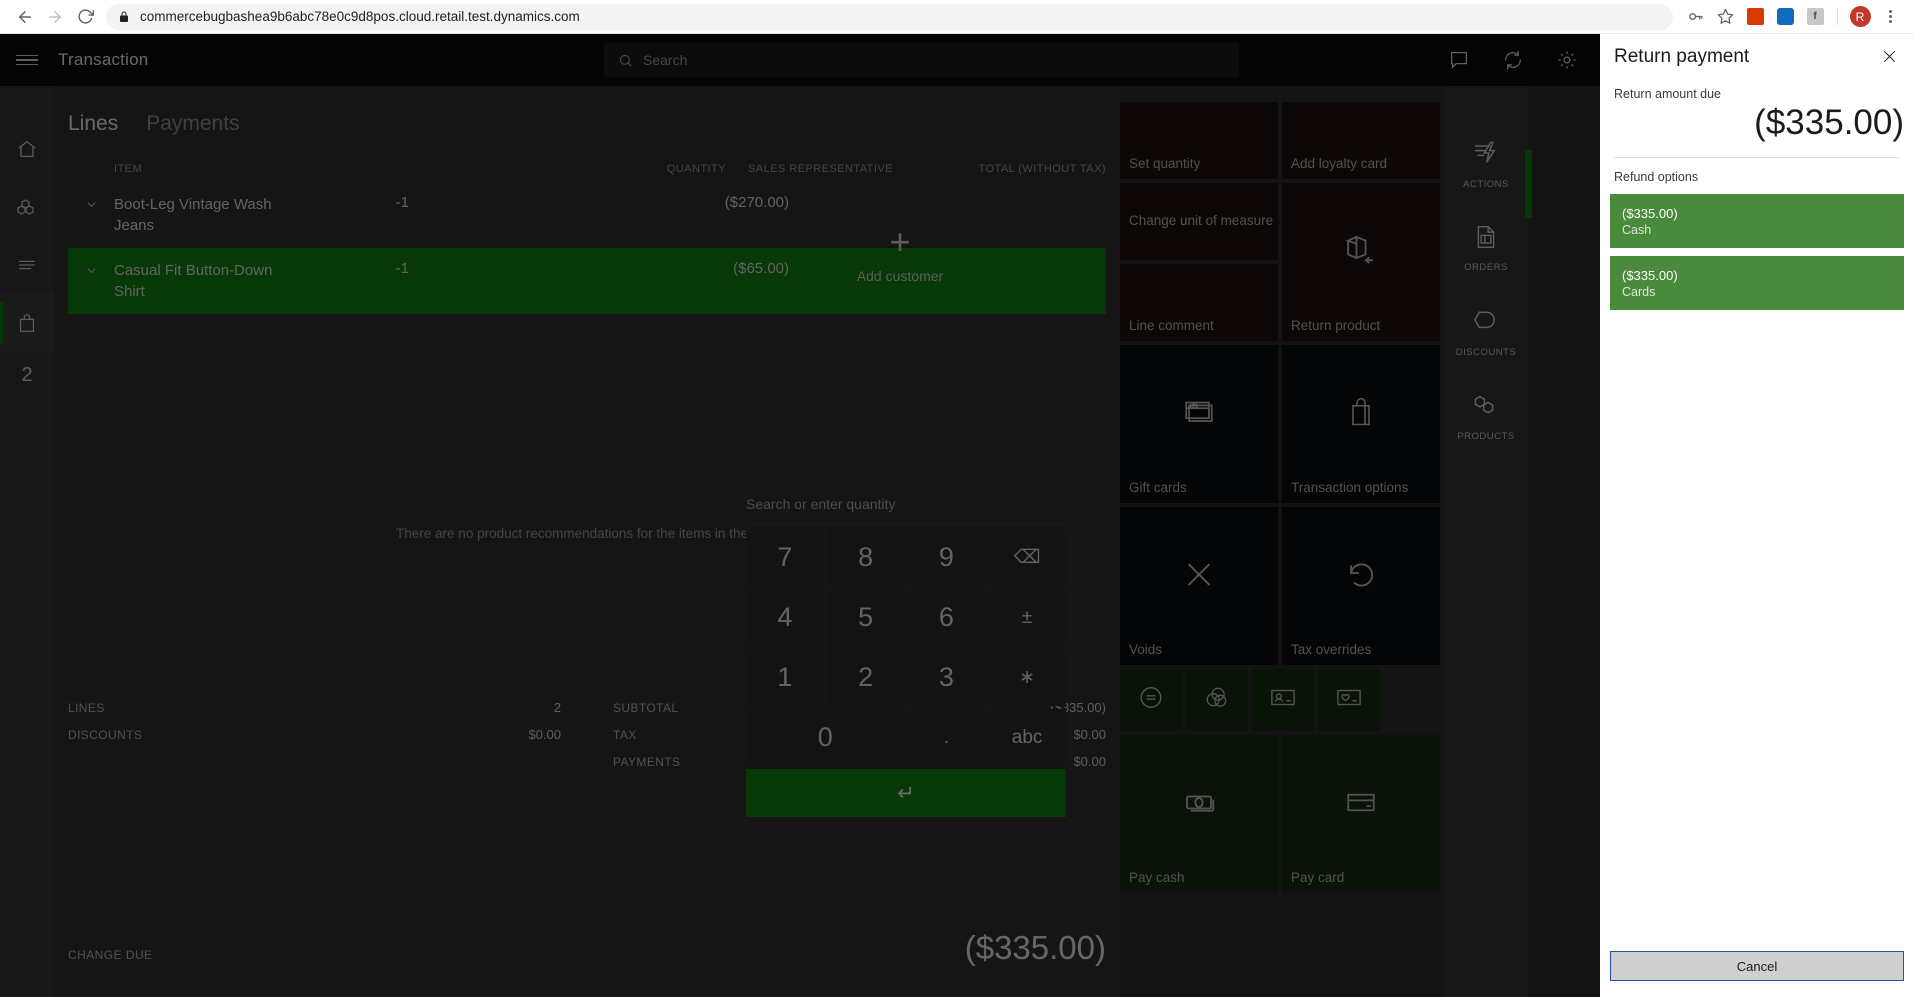 This screenshot has width=1914, height=997. I want to click on pos-header: Transaction Search, so click(800, 60).